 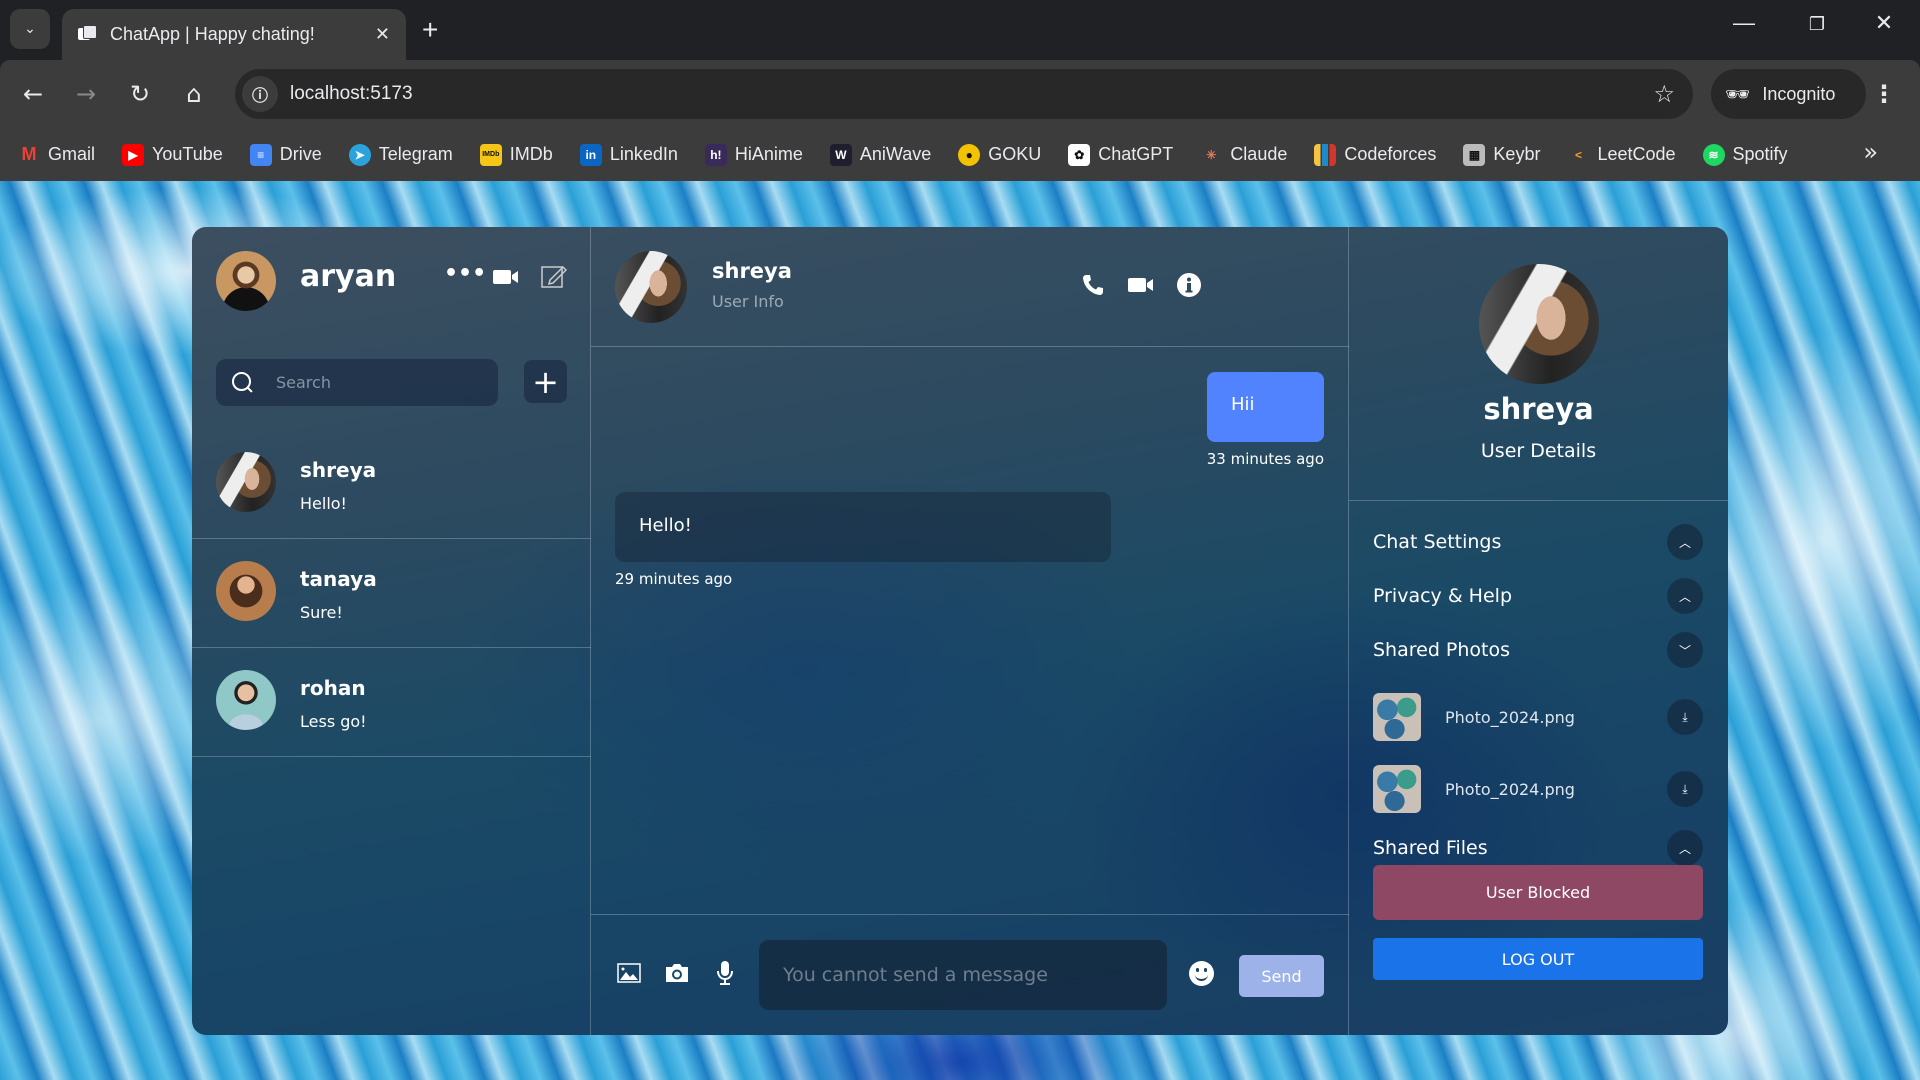 I want to click on bookmark-telegram: ➤ Telegram, so click(x=400, y=154).